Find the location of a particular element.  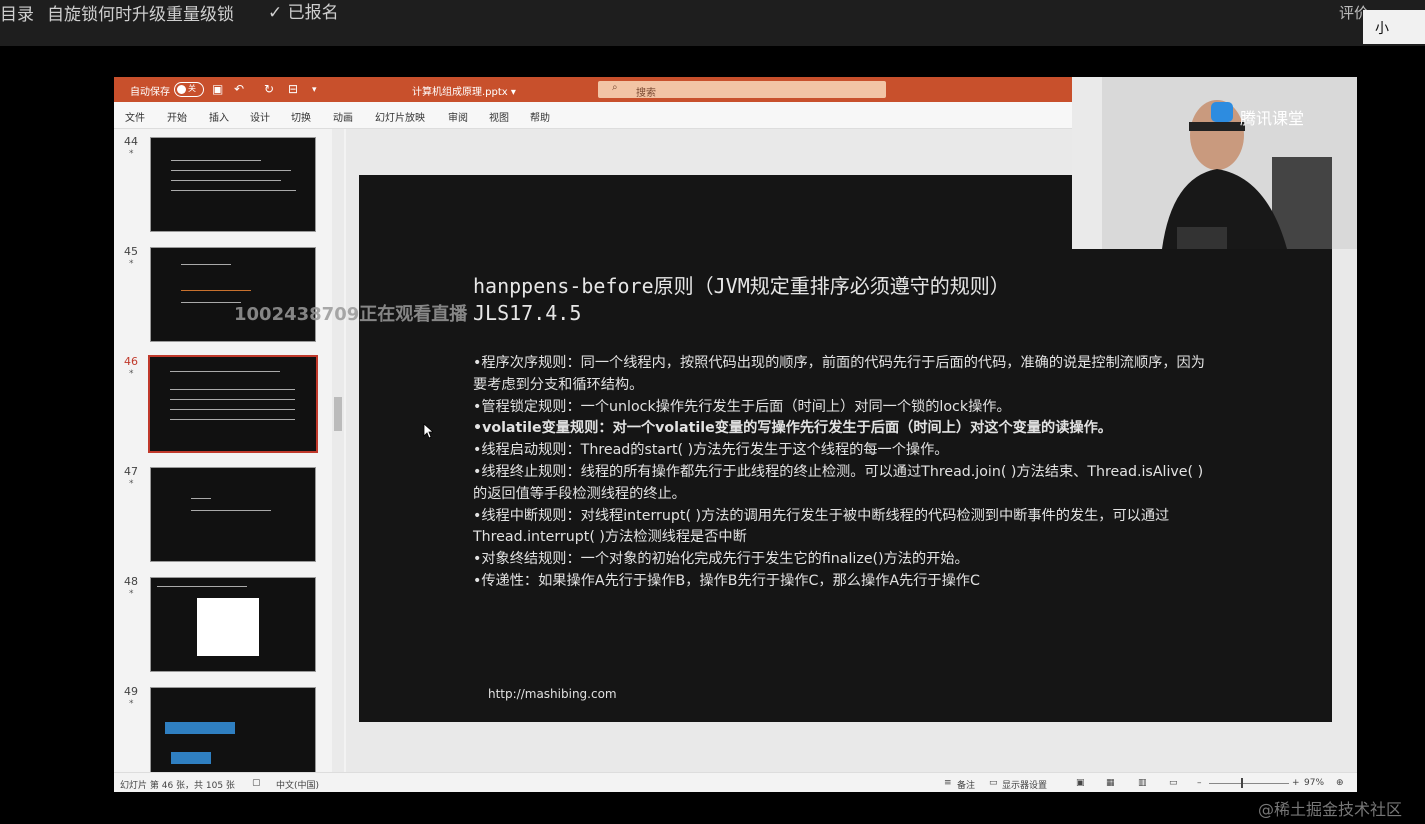

normal-view-icon: ▣ is located at coordinates (1080, 783).